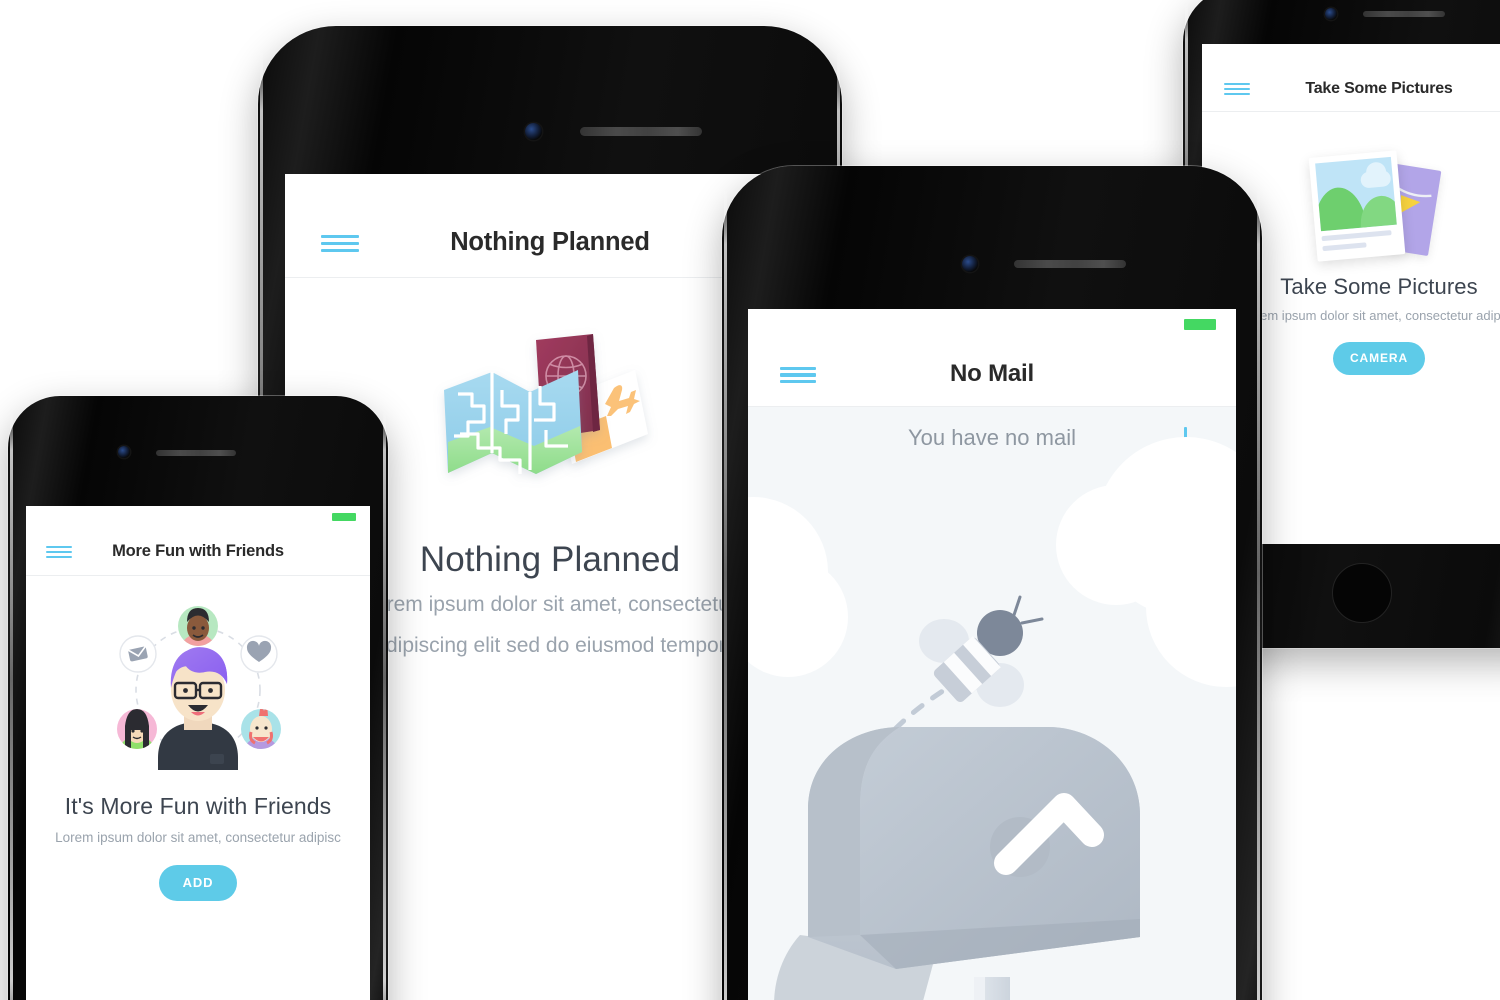  What do you see at coordinates (260, 729) in the screenshot?
I see `friend-avatar-right` at bounding box center [260, 729].